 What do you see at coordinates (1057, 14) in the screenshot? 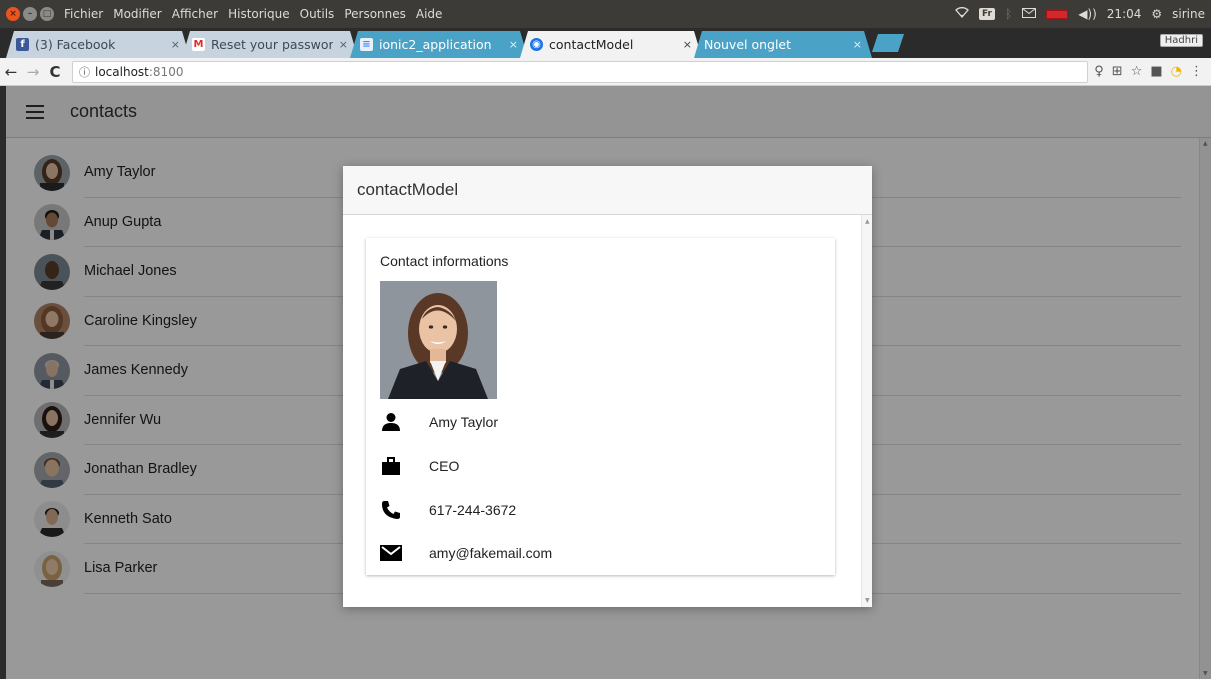
I see `battery-icon` at bounding box center [1057, 14].